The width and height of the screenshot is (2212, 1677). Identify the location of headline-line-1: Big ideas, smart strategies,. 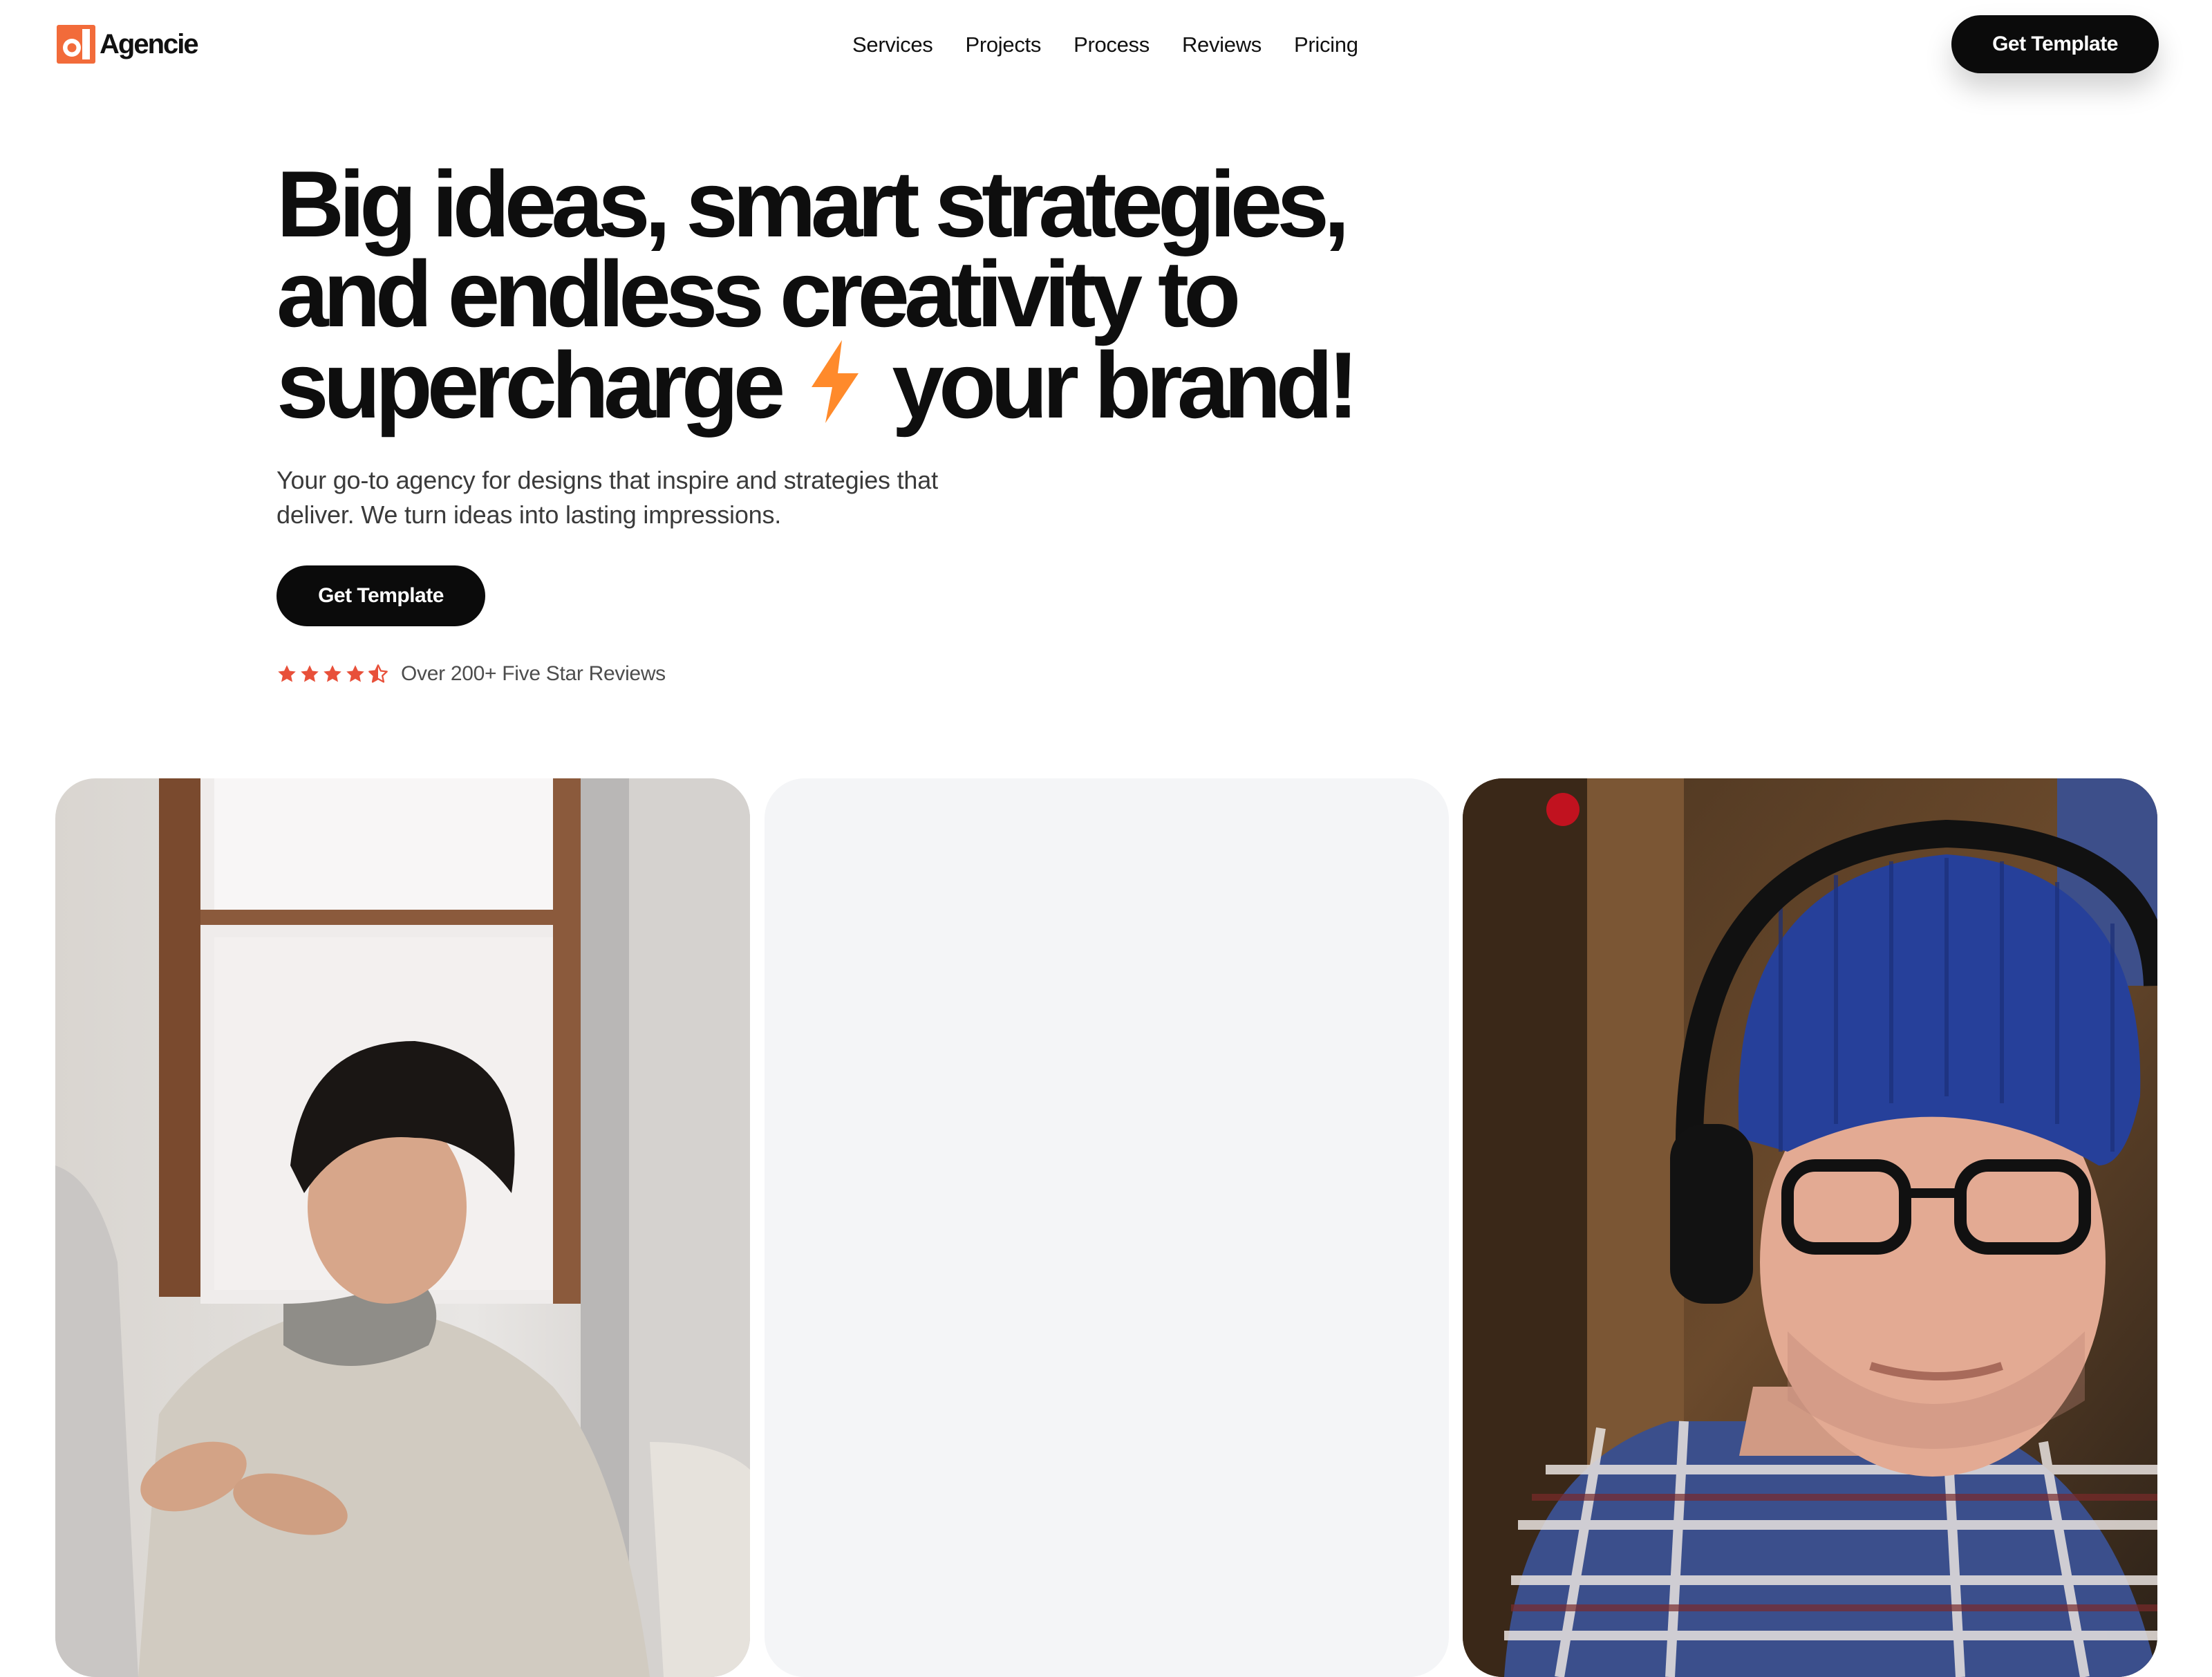
(813, 204).